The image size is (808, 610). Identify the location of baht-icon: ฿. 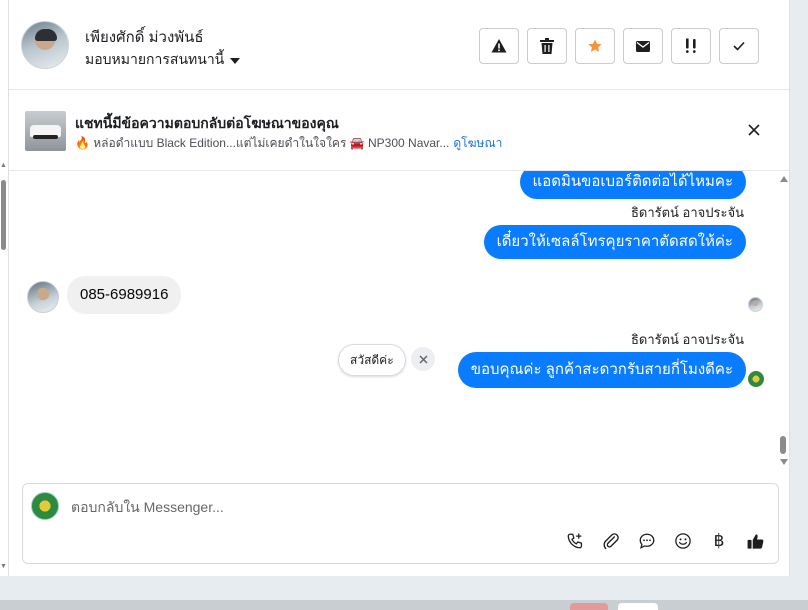
(719, 540).